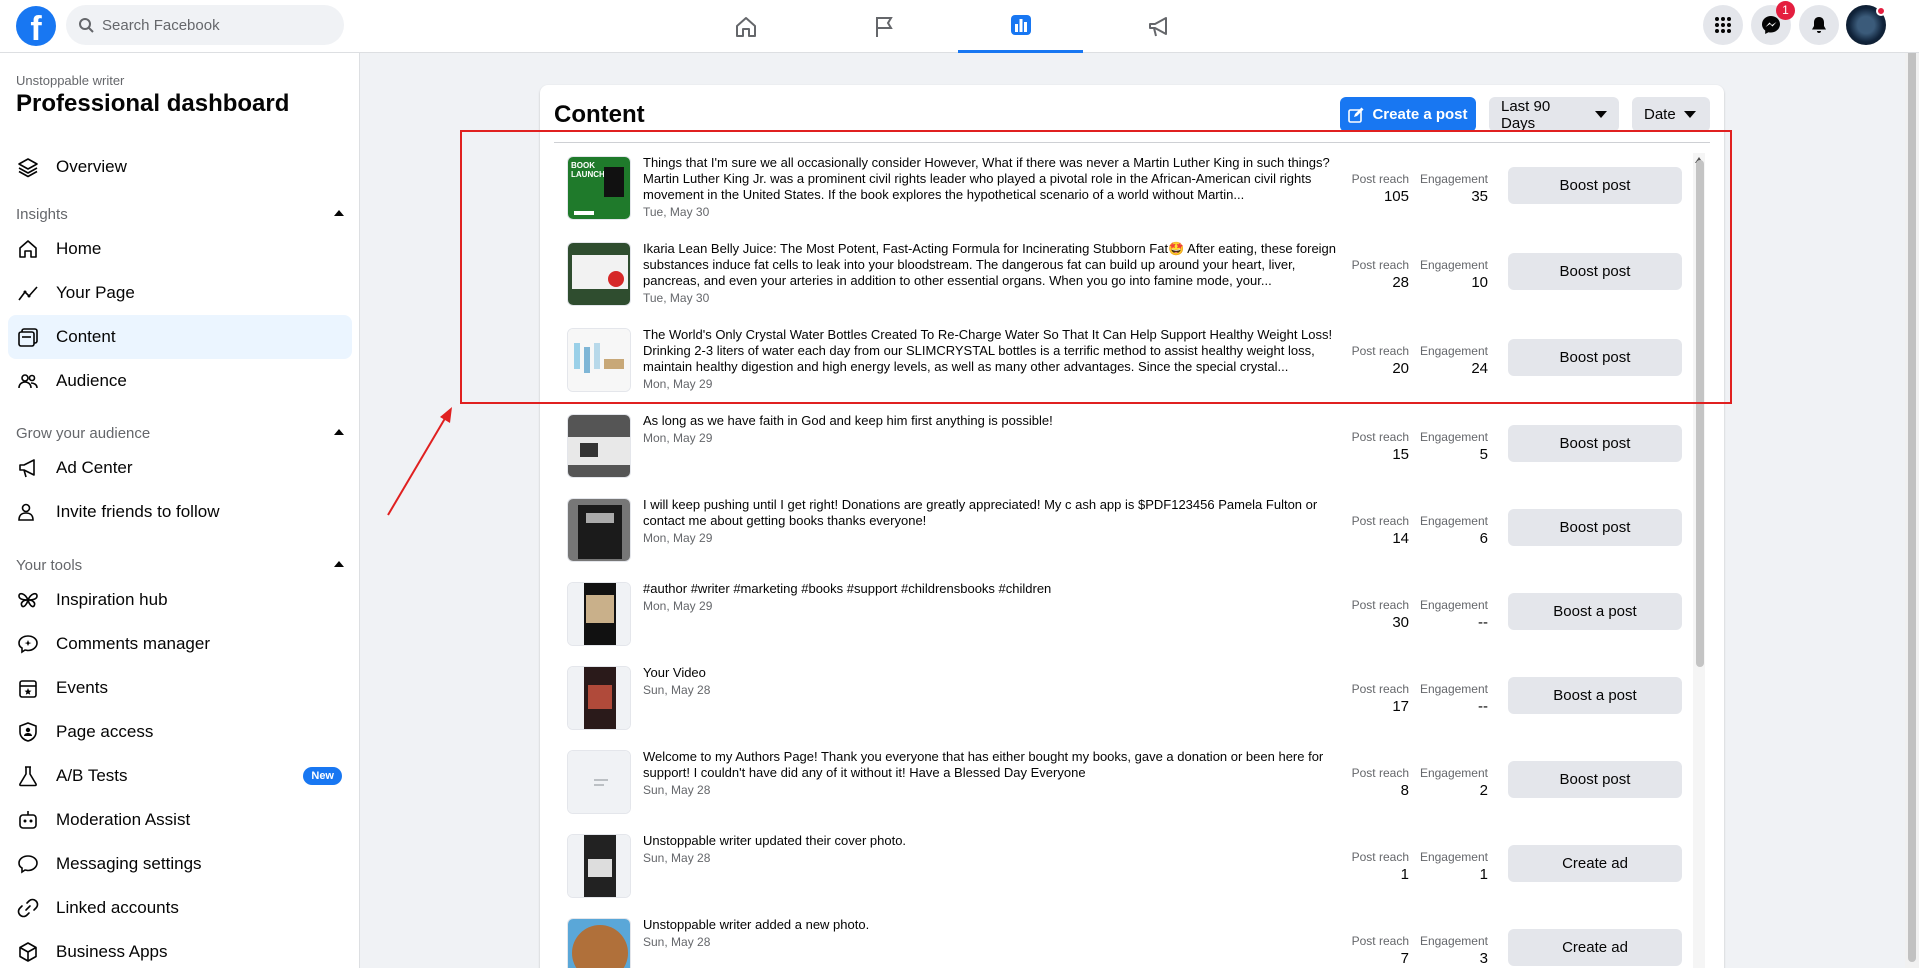 This screenshot has height=968, width=1919. Describe the element at coordinates (79, 248) in the screenshot. I see `sidebar-item-label: Home` at that location.